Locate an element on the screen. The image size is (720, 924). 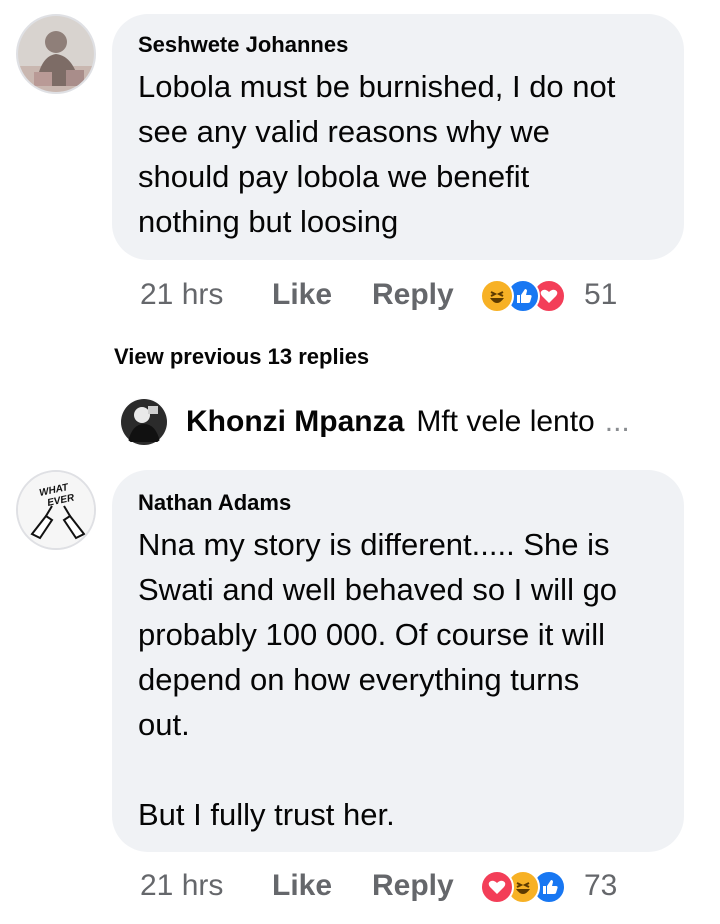
love-icon is located at coordinates (497, 887).